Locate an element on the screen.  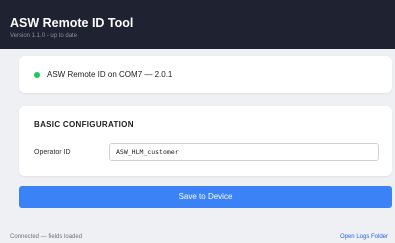
device-status-card: ASW Remote ID on COM7 — 2.0.1 is located at coordinates (205, 74).